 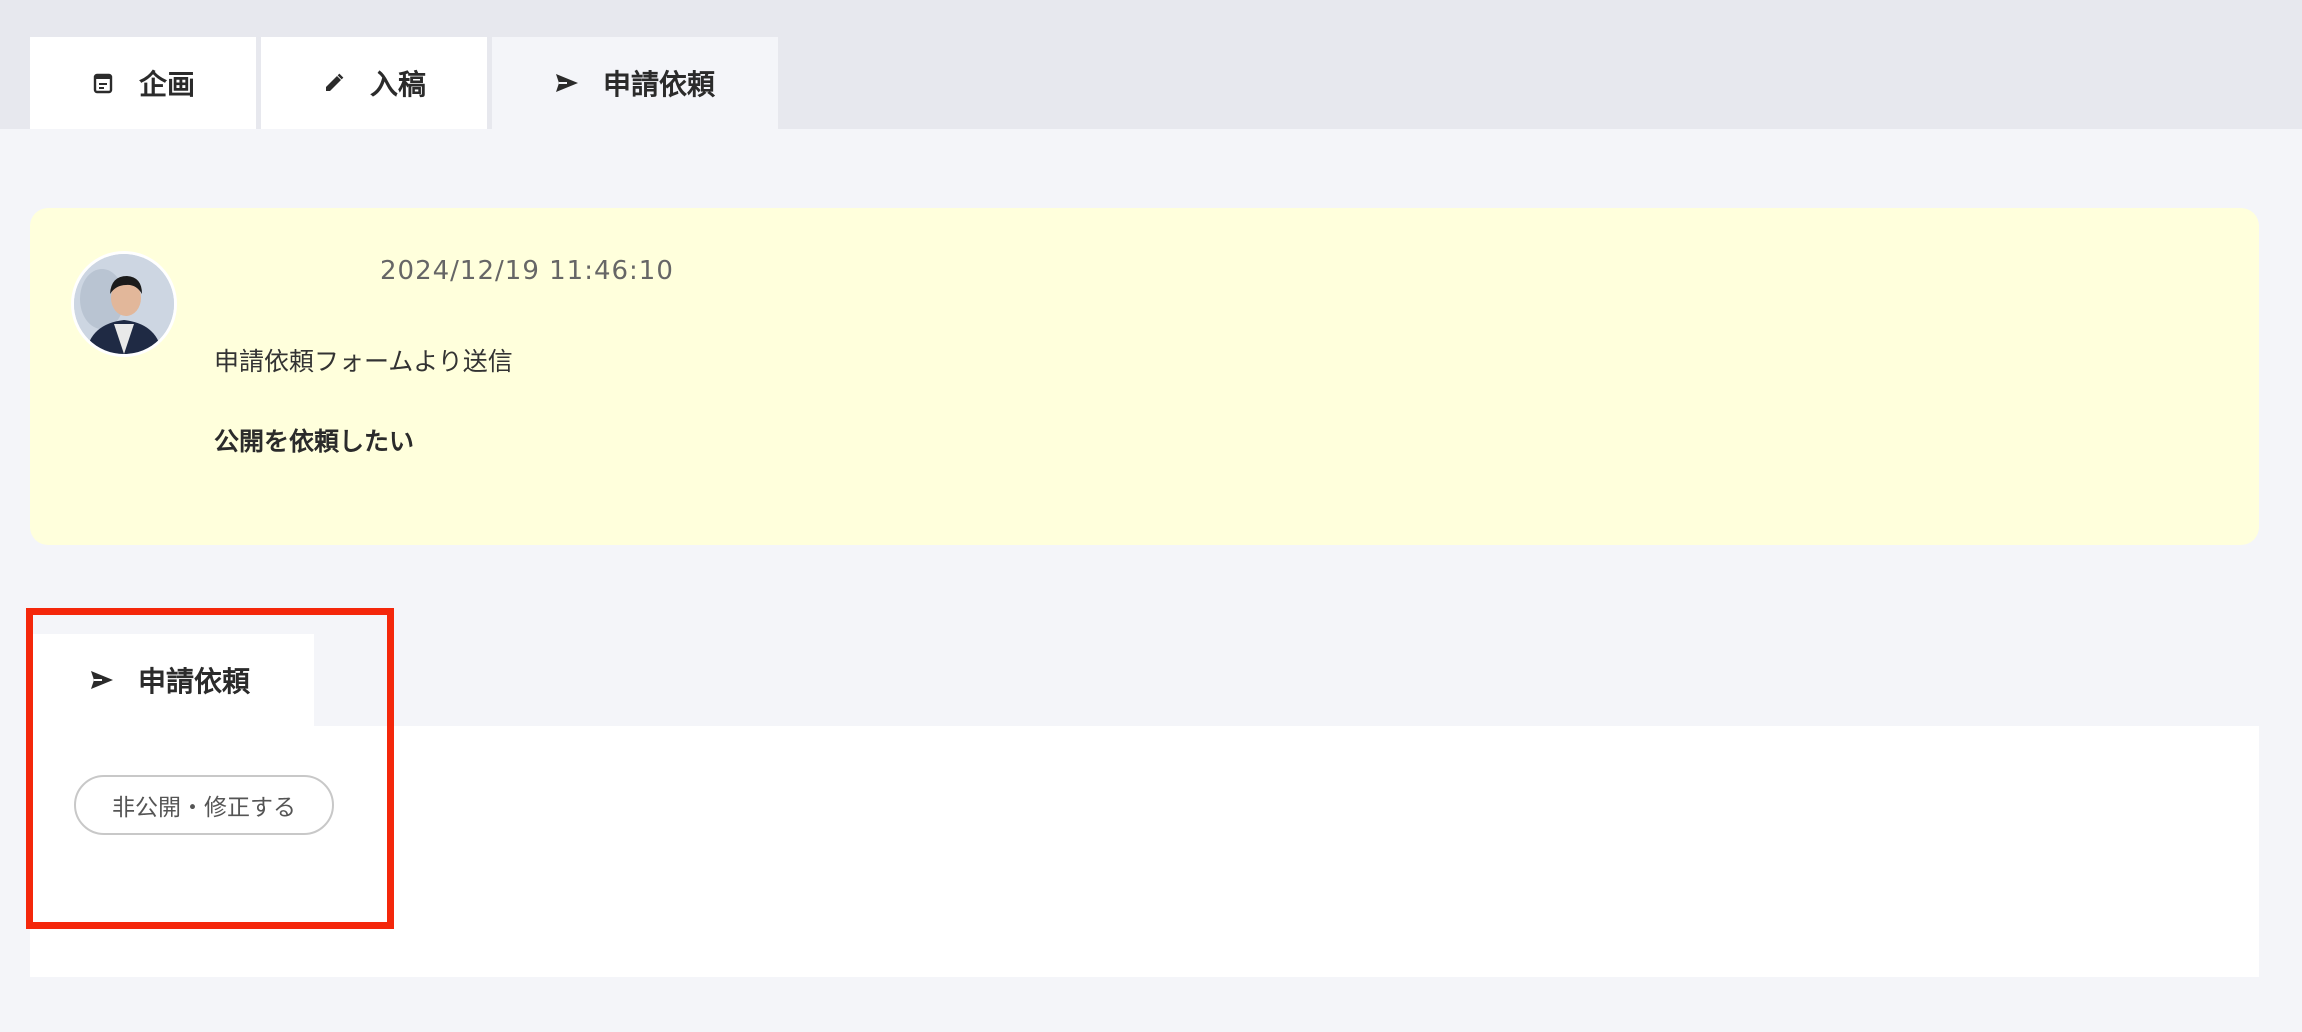 I want to click on tab-request: 申請依頼, so click(x=635, y=83).